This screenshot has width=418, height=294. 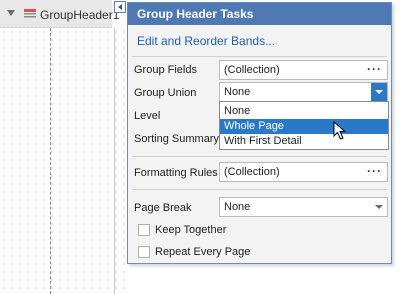 What do you see at coordinates (50, 161) in the screenshot?
I see `margin-guide-line` at bounding box center [50, 161].